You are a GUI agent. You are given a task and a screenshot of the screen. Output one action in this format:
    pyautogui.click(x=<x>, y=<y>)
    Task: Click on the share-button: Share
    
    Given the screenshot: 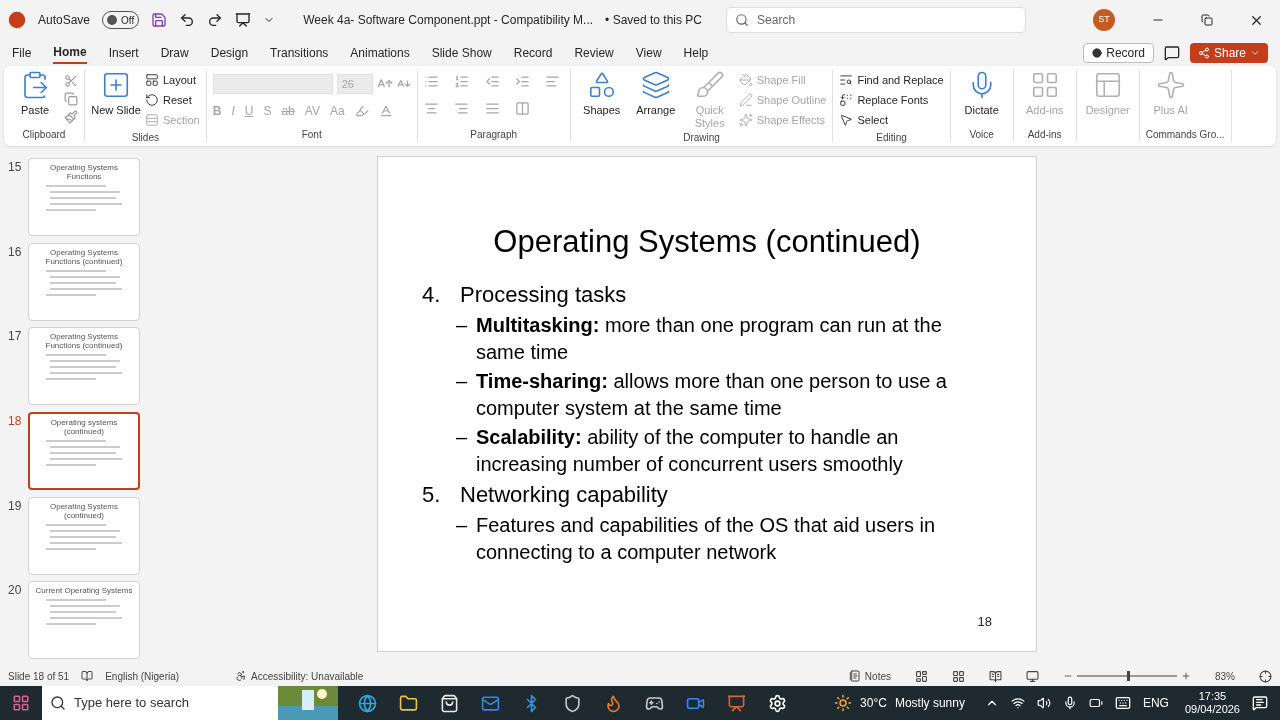 What is the action you would take?
    pyautogui.click(x=1228, y=53)
    